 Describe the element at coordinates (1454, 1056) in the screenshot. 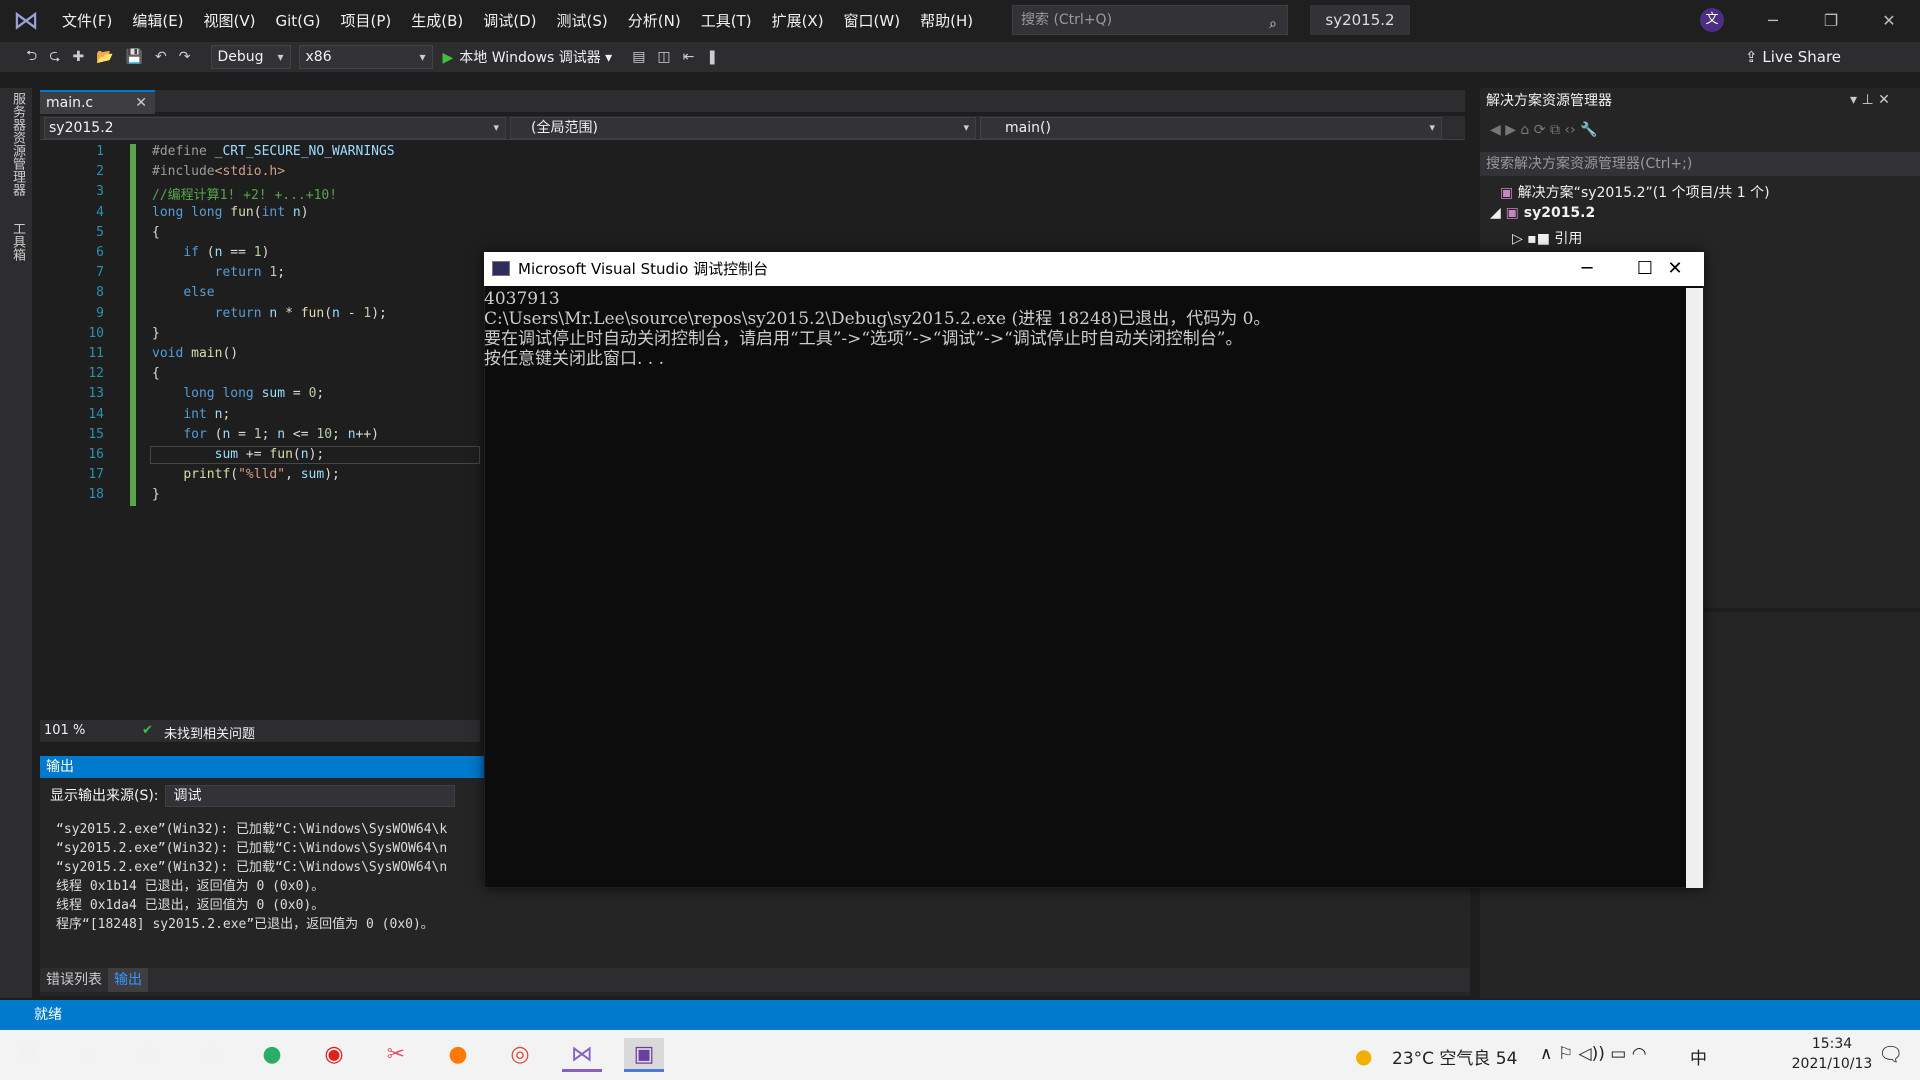

I see `weather-text: 23°C 空气良 54` at that location.